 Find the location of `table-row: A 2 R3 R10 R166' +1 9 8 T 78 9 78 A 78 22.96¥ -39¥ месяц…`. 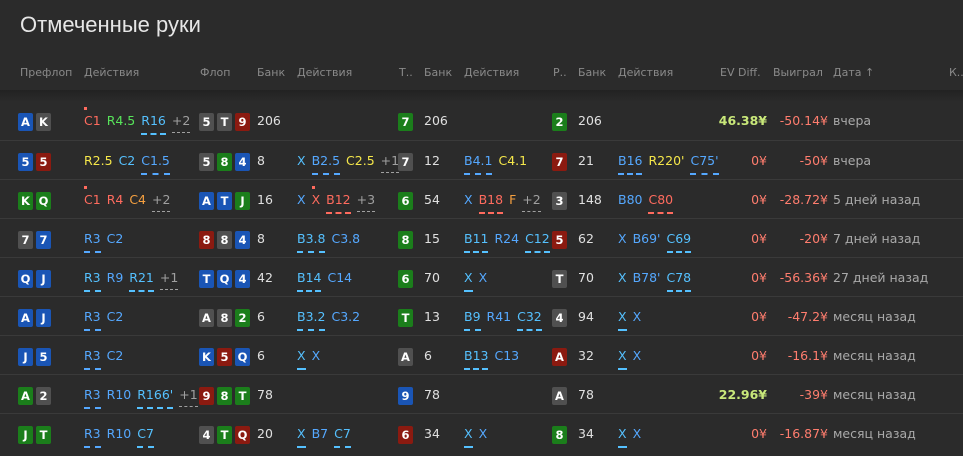

table-row: A 2 R3 R10 R166' +1 9 8 T 78 9 78 A 78 22.96¥ -39¥ месяц… is located at coordinates (481, 394).